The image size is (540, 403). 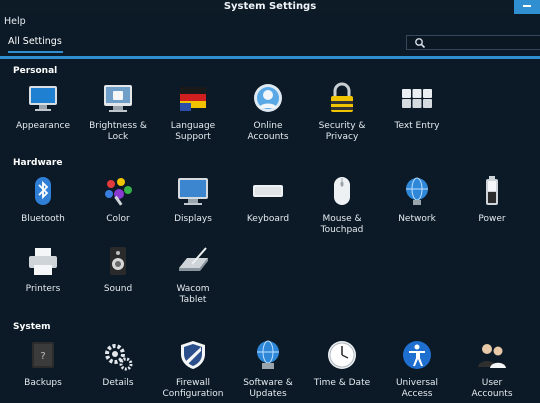 I want to click on section-system: System, so click(x=32, y=327).